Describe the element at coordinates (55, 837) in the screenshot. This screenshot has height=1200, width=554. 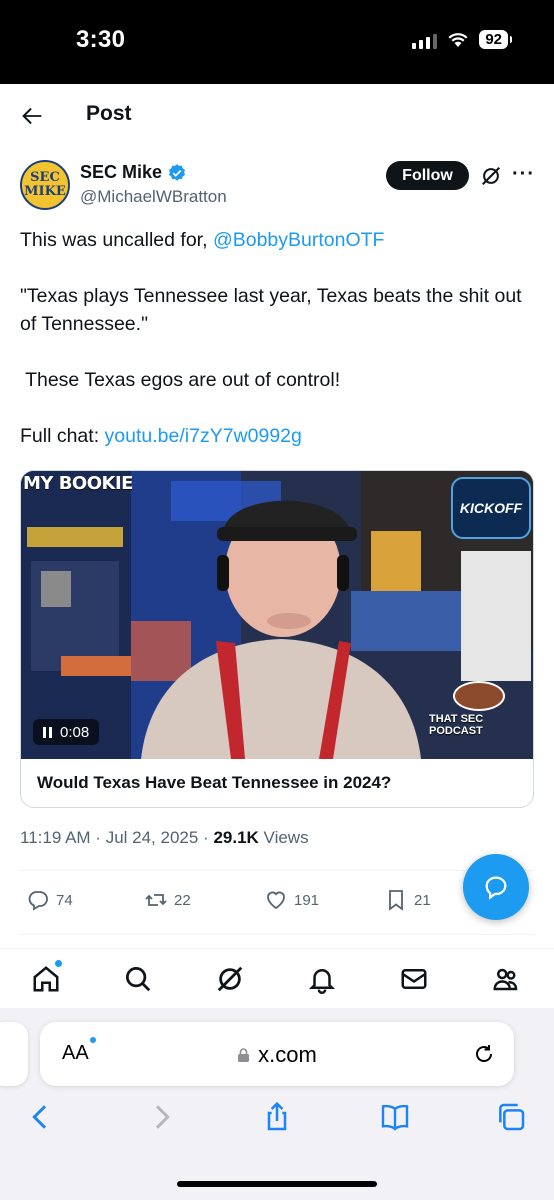
I see `post-time: 11:19 AM` at that location.